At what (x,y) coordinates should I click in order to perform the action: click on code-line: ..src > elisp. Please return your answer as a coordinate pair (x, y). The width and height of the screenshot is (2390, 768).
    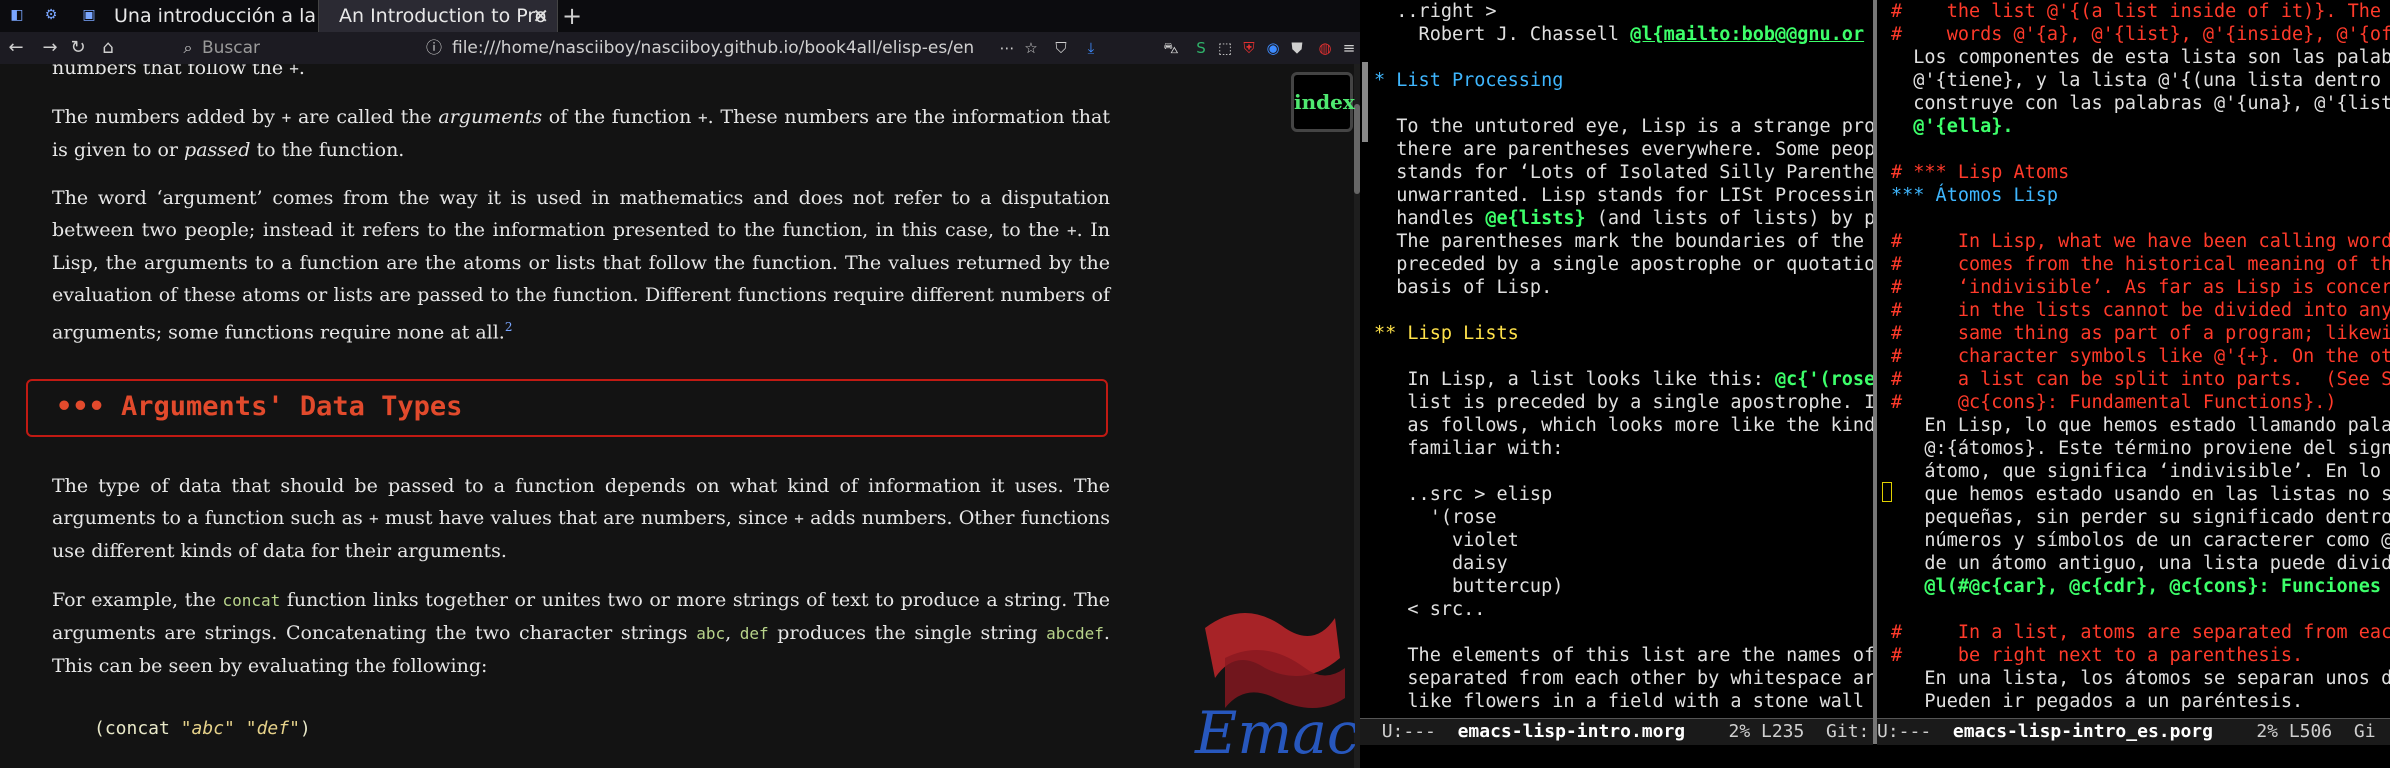
    Looking at the image, I should click on (1463, 494).